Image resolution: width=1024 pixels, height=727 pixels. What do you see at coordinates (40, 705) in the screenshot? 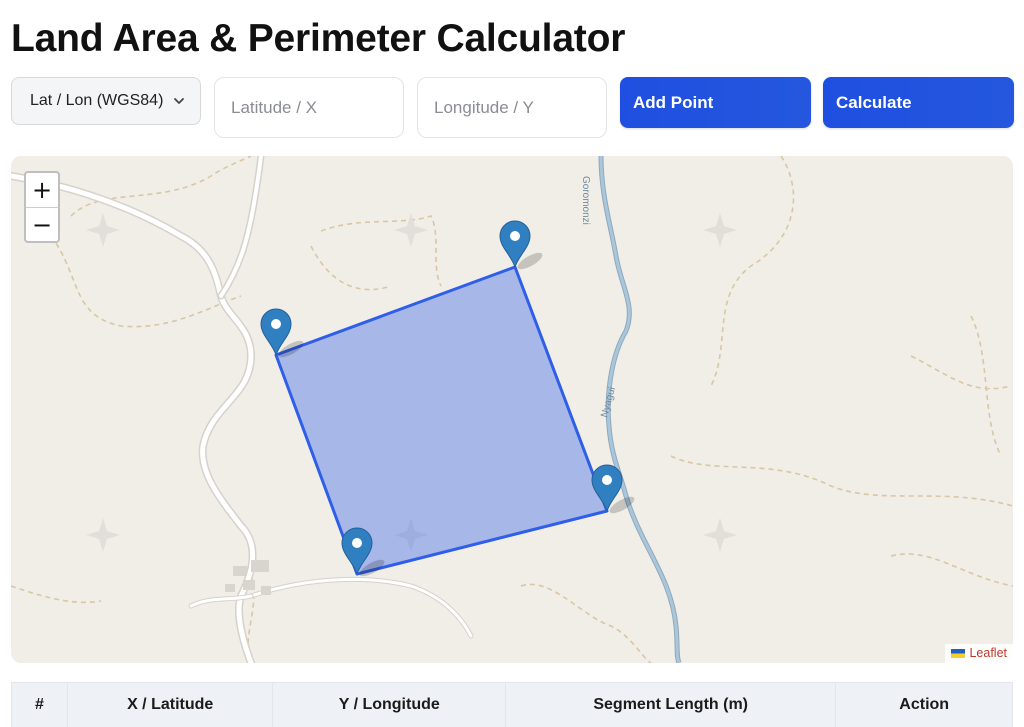
I see `column-header-index: #` at bounding box center [40, 705].